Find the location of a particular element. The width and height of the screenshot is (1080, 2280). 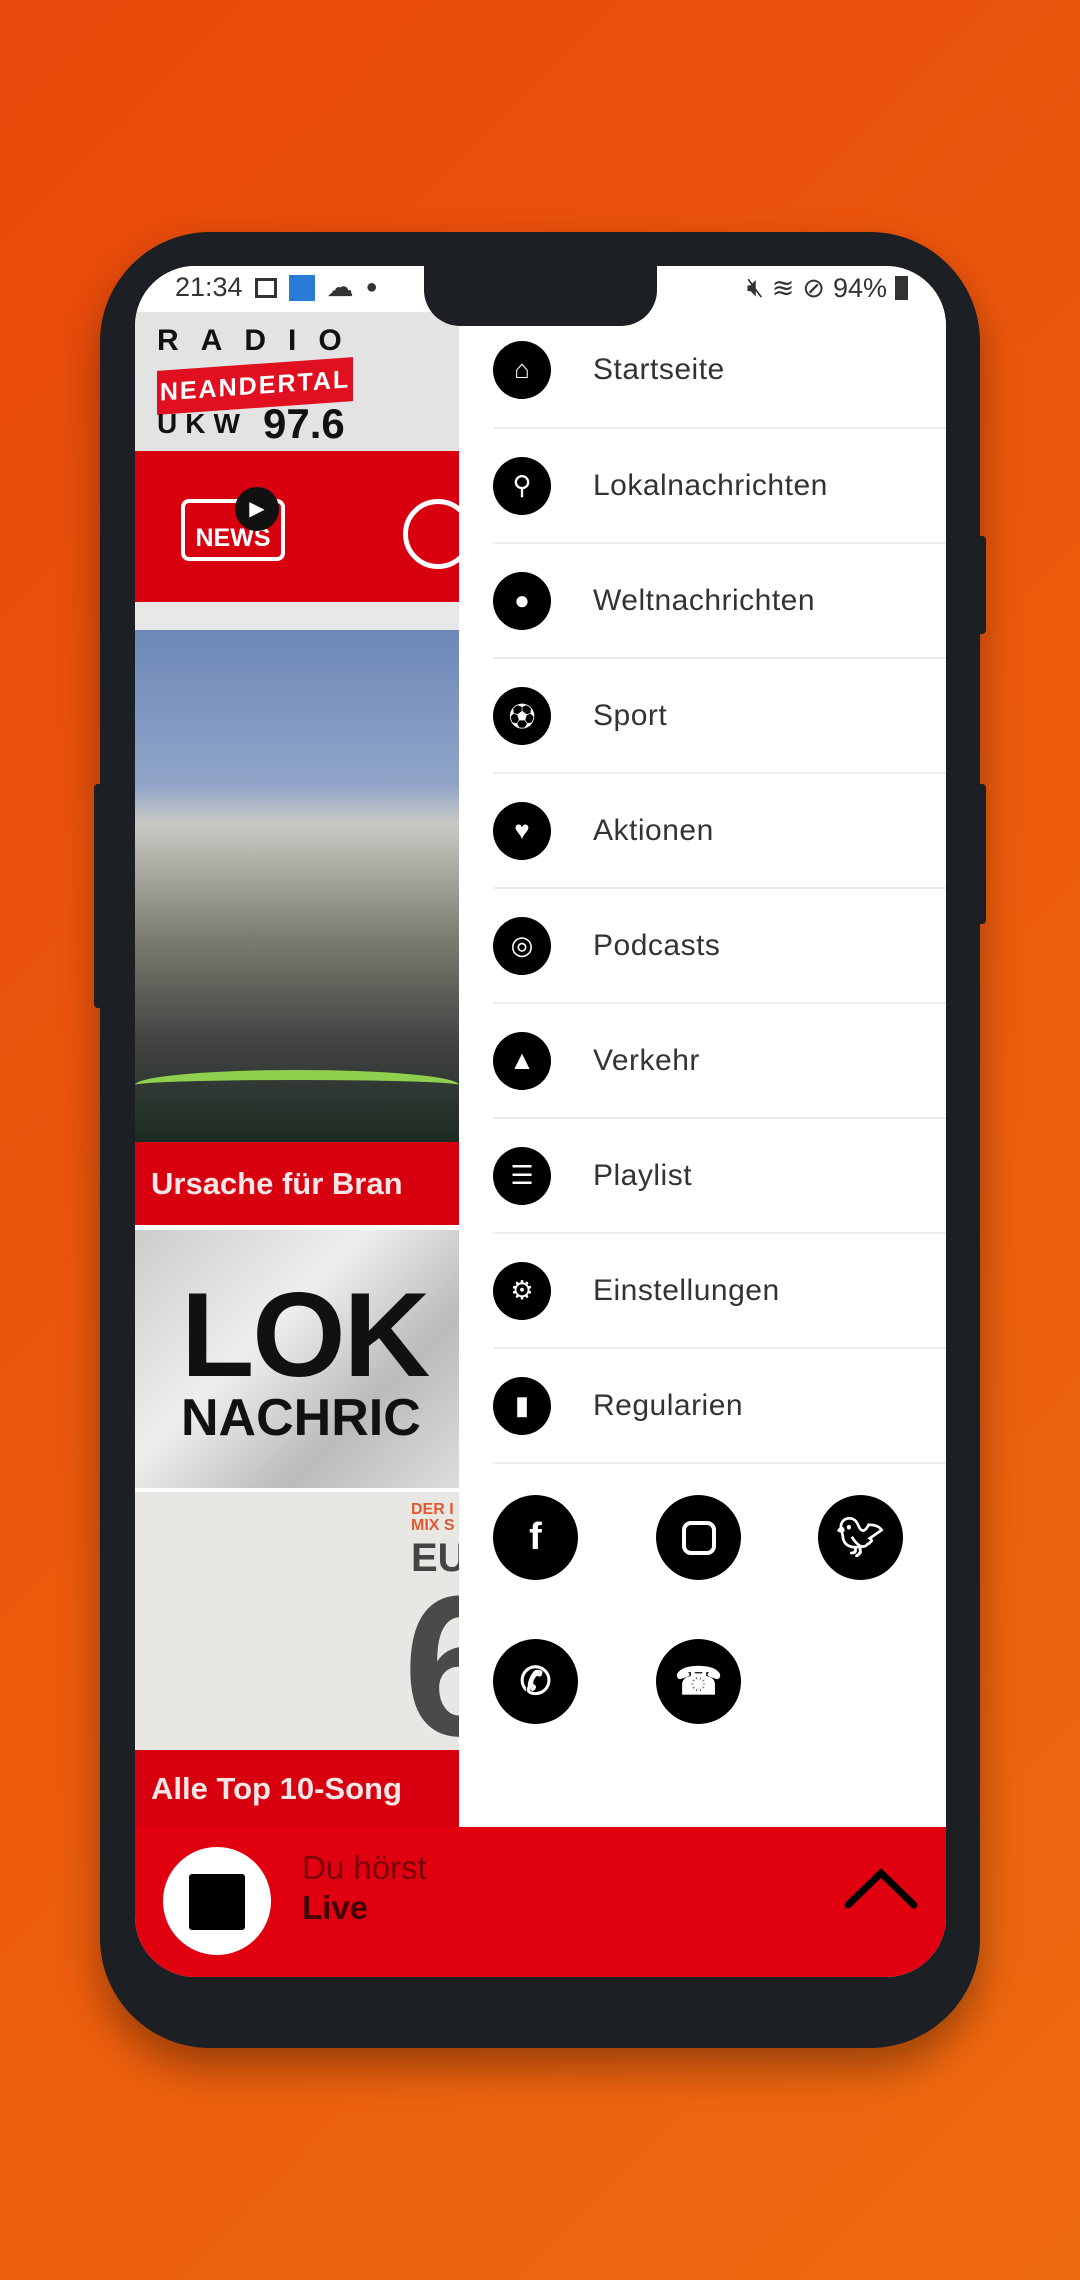

stop-button is located at coordinates (217, 1901).